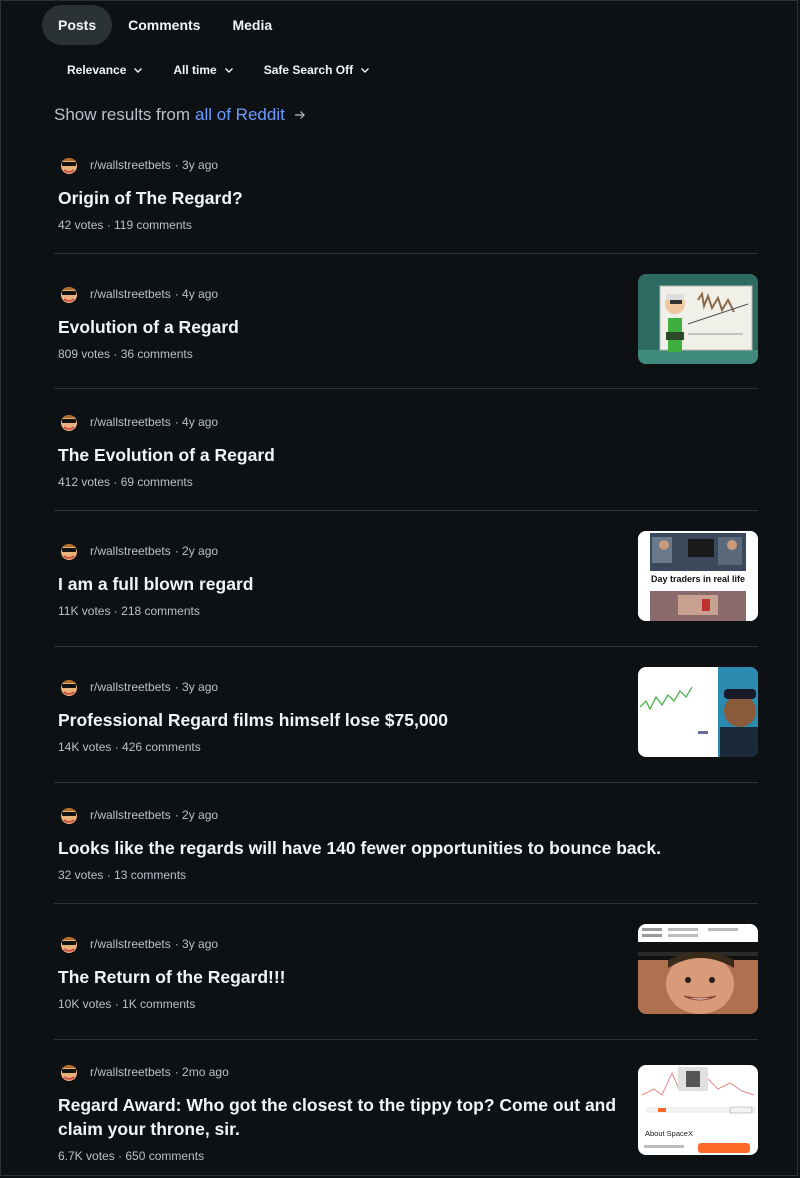 This screenshot has width=800, height=1178. I want to click on post-thumbnail: Day traders in real life, so click(698, 576).